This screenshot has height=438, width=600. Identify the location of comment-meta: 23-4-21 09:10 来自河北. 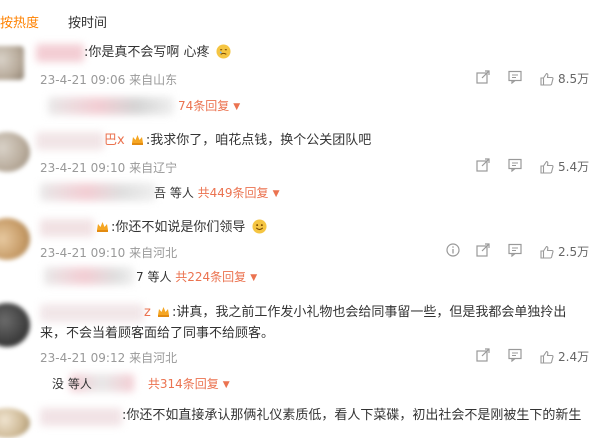
(108, 252).